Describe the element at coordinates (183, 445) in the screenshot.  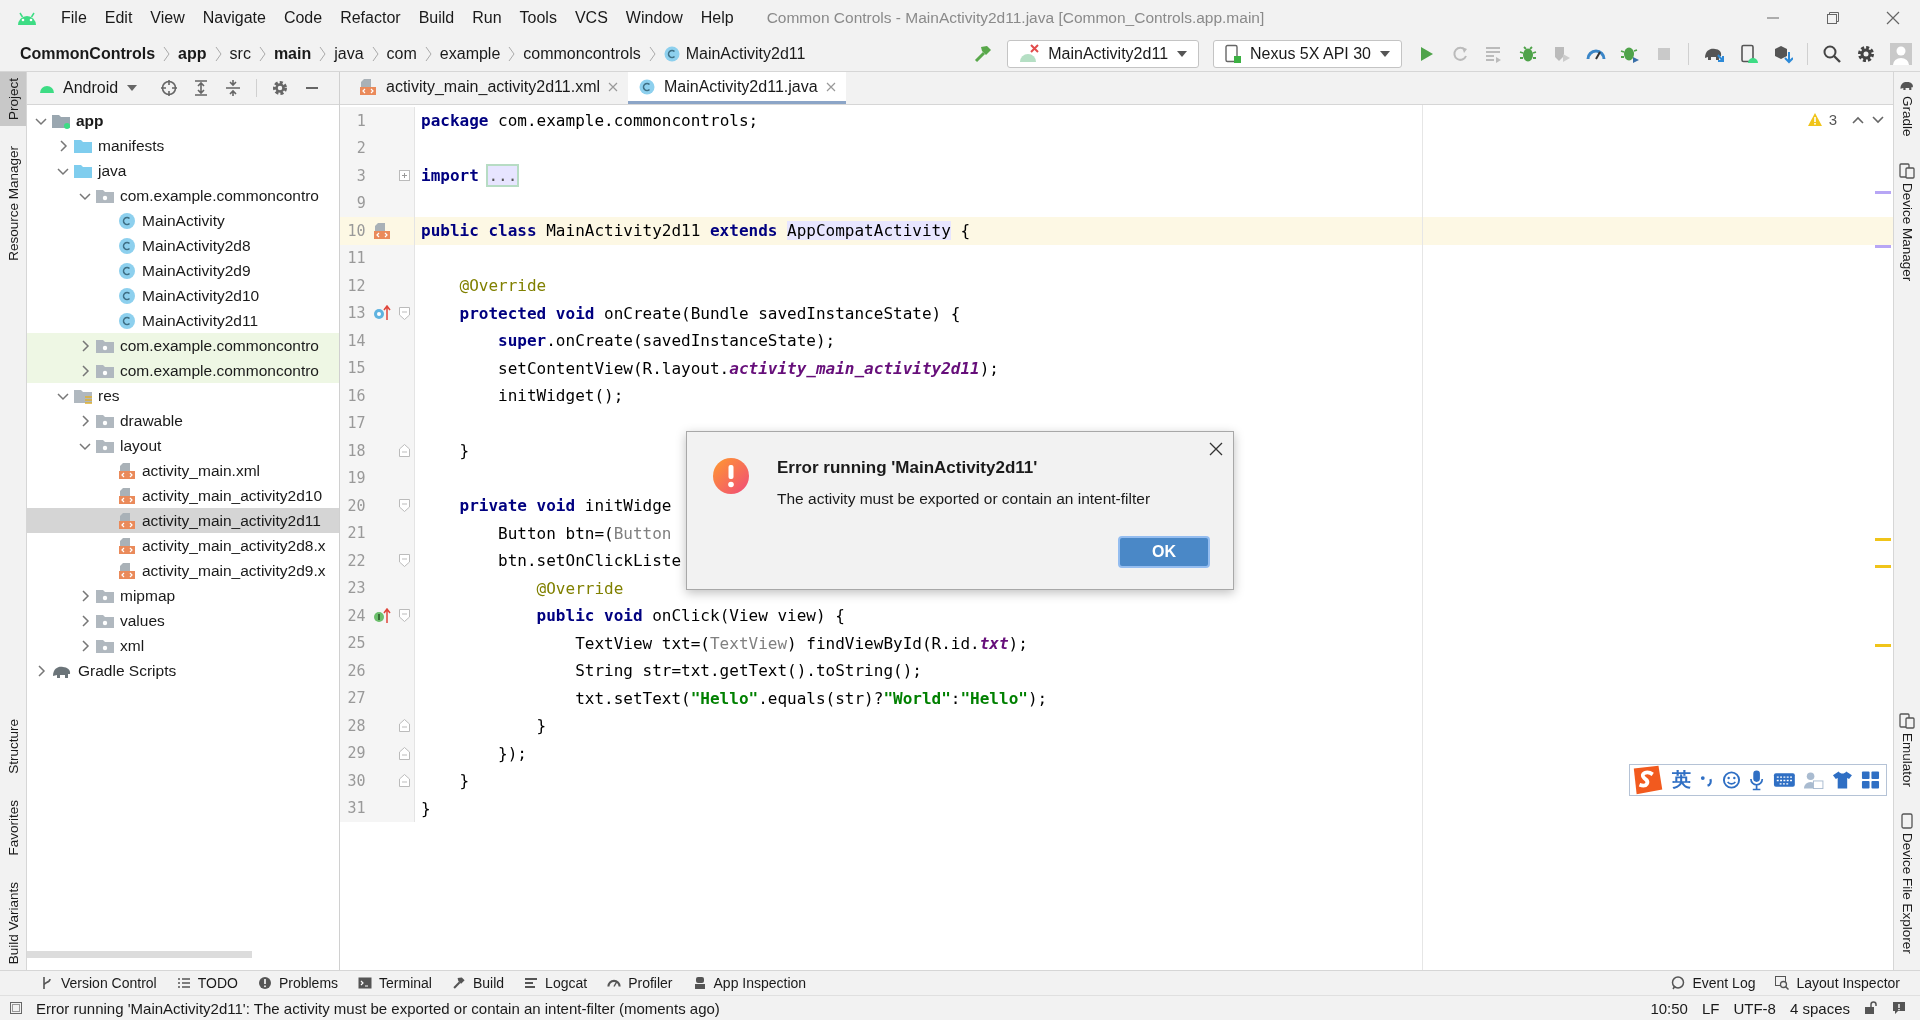
I see `tree-item: layout` at that location.